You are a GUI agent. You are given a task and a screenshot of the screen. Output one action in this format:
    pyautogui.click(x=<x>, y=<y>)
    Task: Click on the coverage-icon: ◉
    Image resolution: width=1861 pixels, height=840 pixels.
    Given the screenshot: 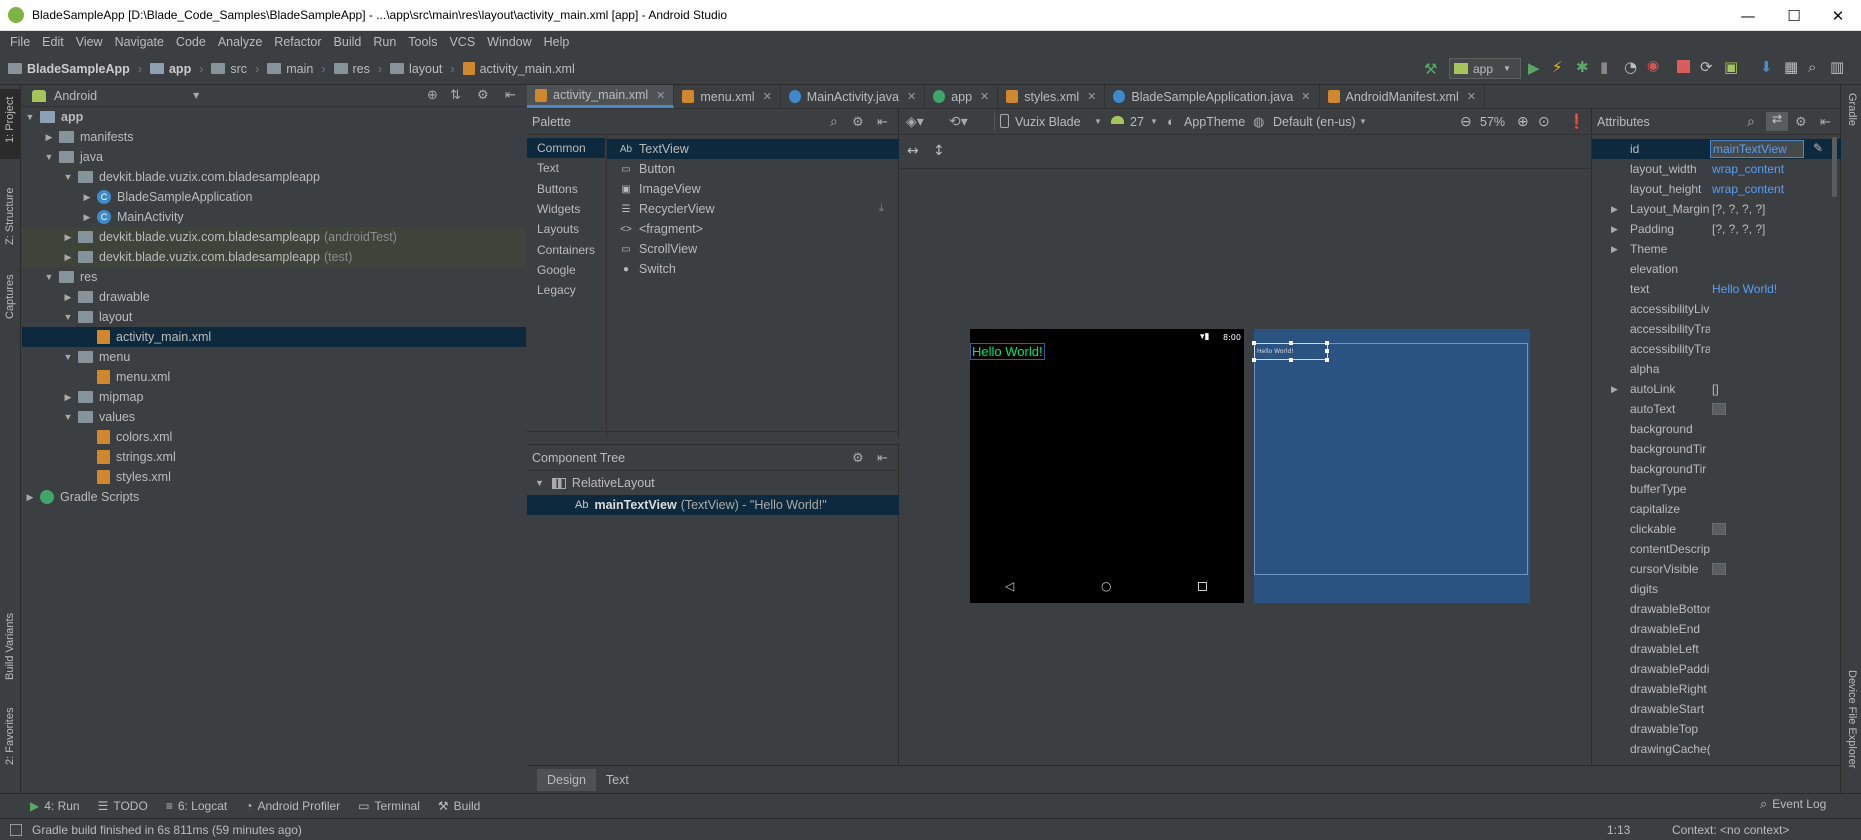 What is the action you would take?
    pyautogui.click(x=1653, y=66)
    